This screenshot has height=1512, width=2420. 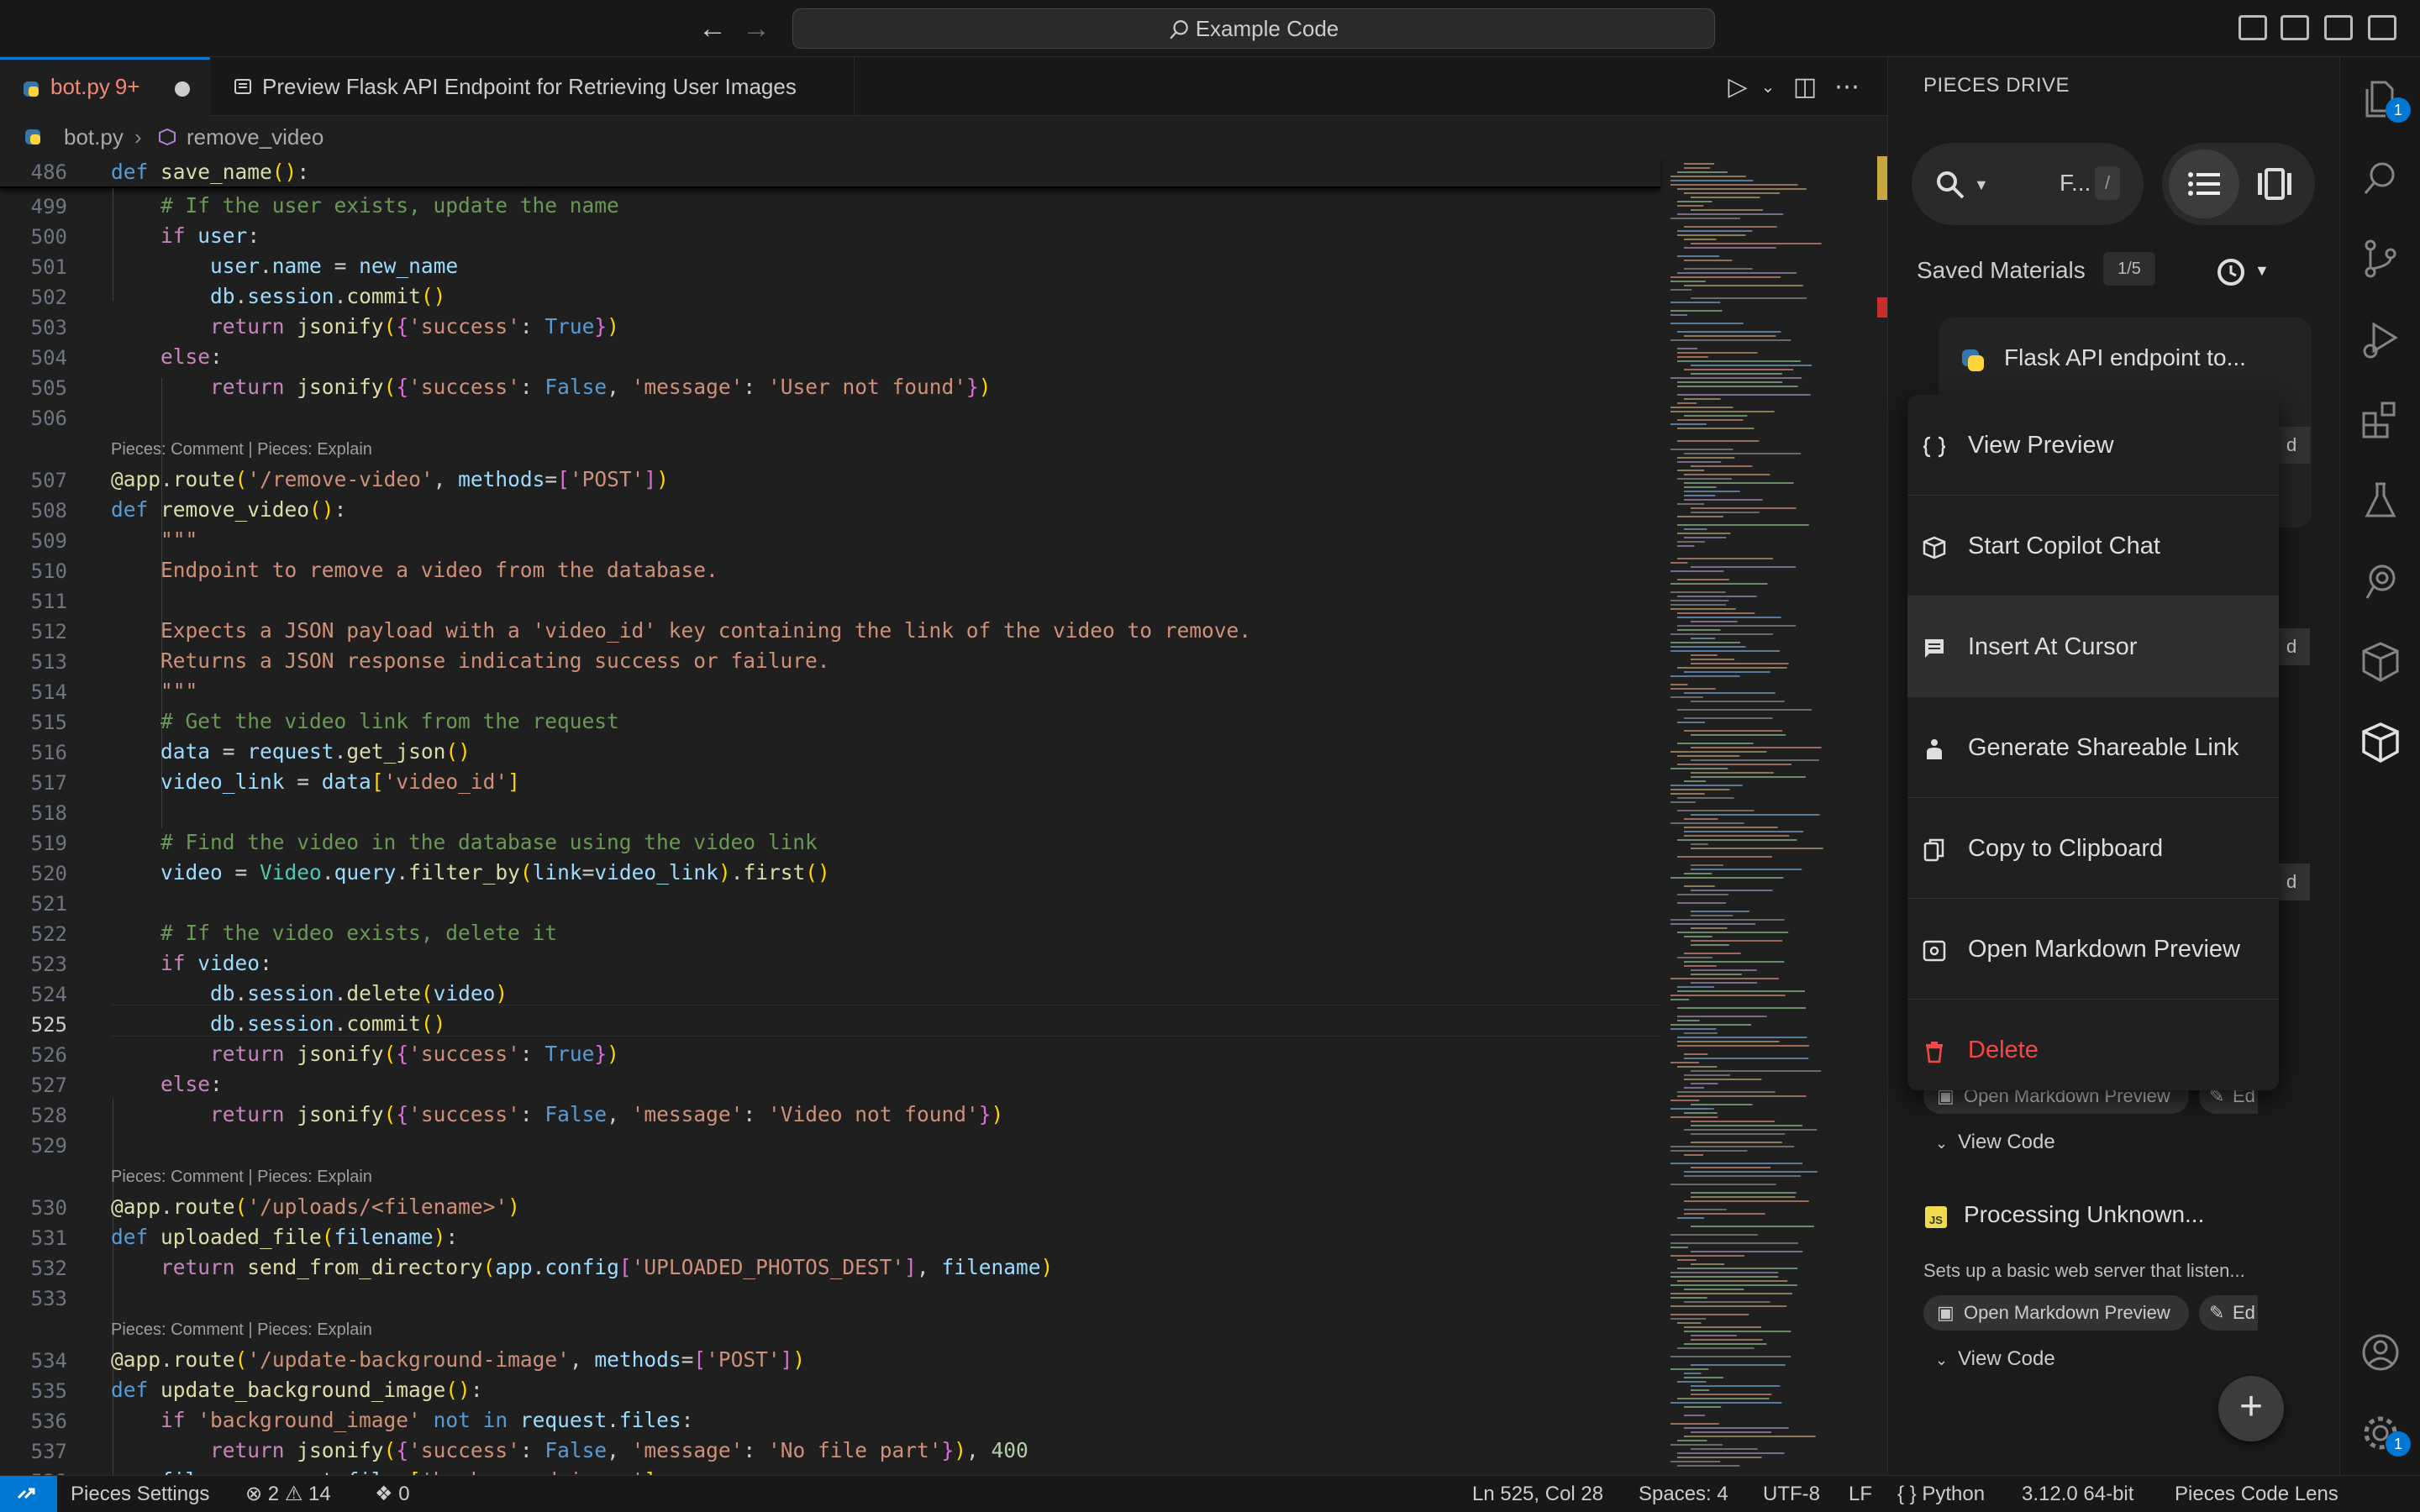 I want to click on run-icon: ▷, so click(x=1738, y=87).